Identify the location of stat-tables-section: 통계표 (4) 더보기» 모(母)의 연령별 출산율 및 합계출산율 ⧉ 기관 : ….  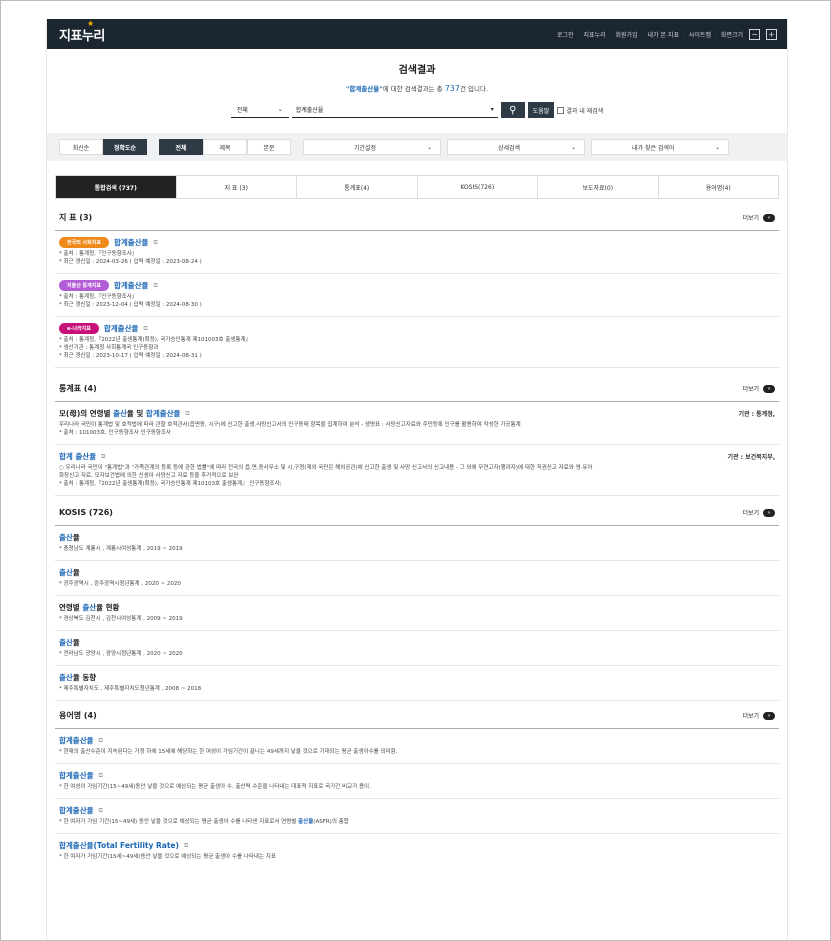
(417, 436).